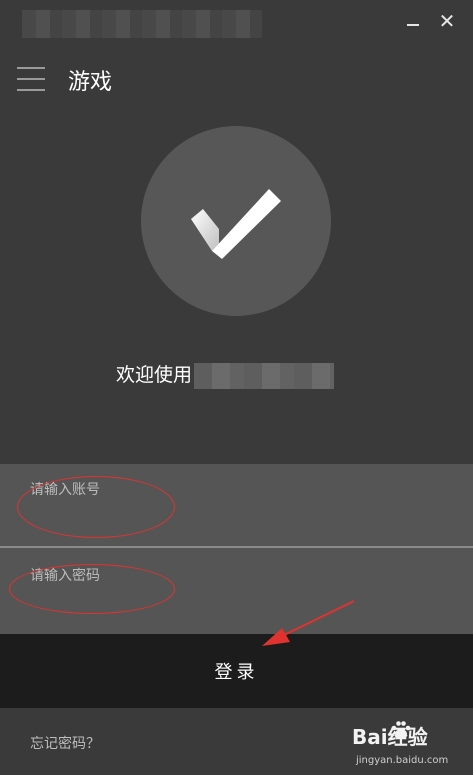  I want to click on footer: 忘记密码？ Bai经验 jingyan.baidu.com, so click(236, 741).